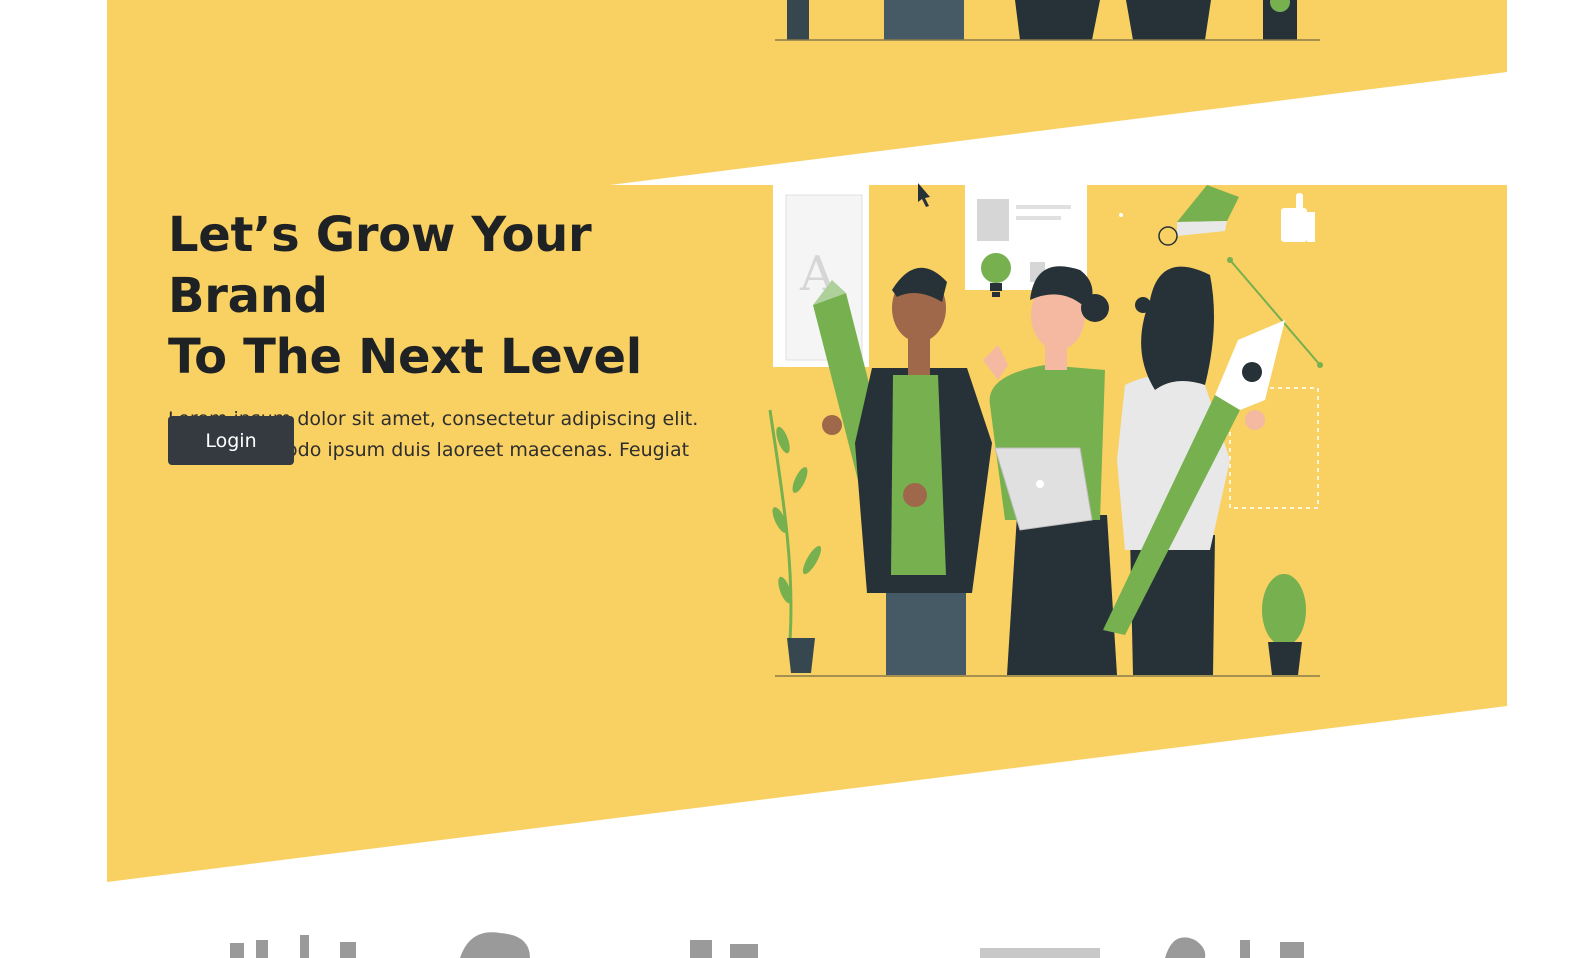 The width and height of the screenshot is (1591, 958). What do you see at coordinates (1284, 624) in the screenshot?
I see `cactus-icon` at bounding box center [1284, 624].